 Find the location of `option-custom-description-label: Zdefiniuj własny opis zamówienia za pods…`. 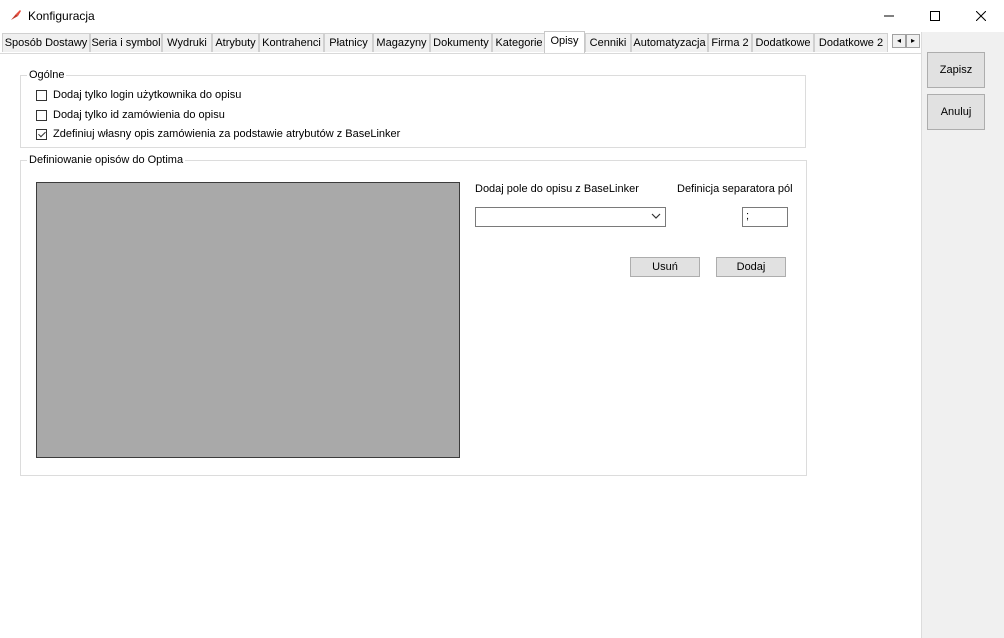

option-custom-description-label: Zdefiniuj własny opis zamówienia za pods… is located at coordinates (227, 134).